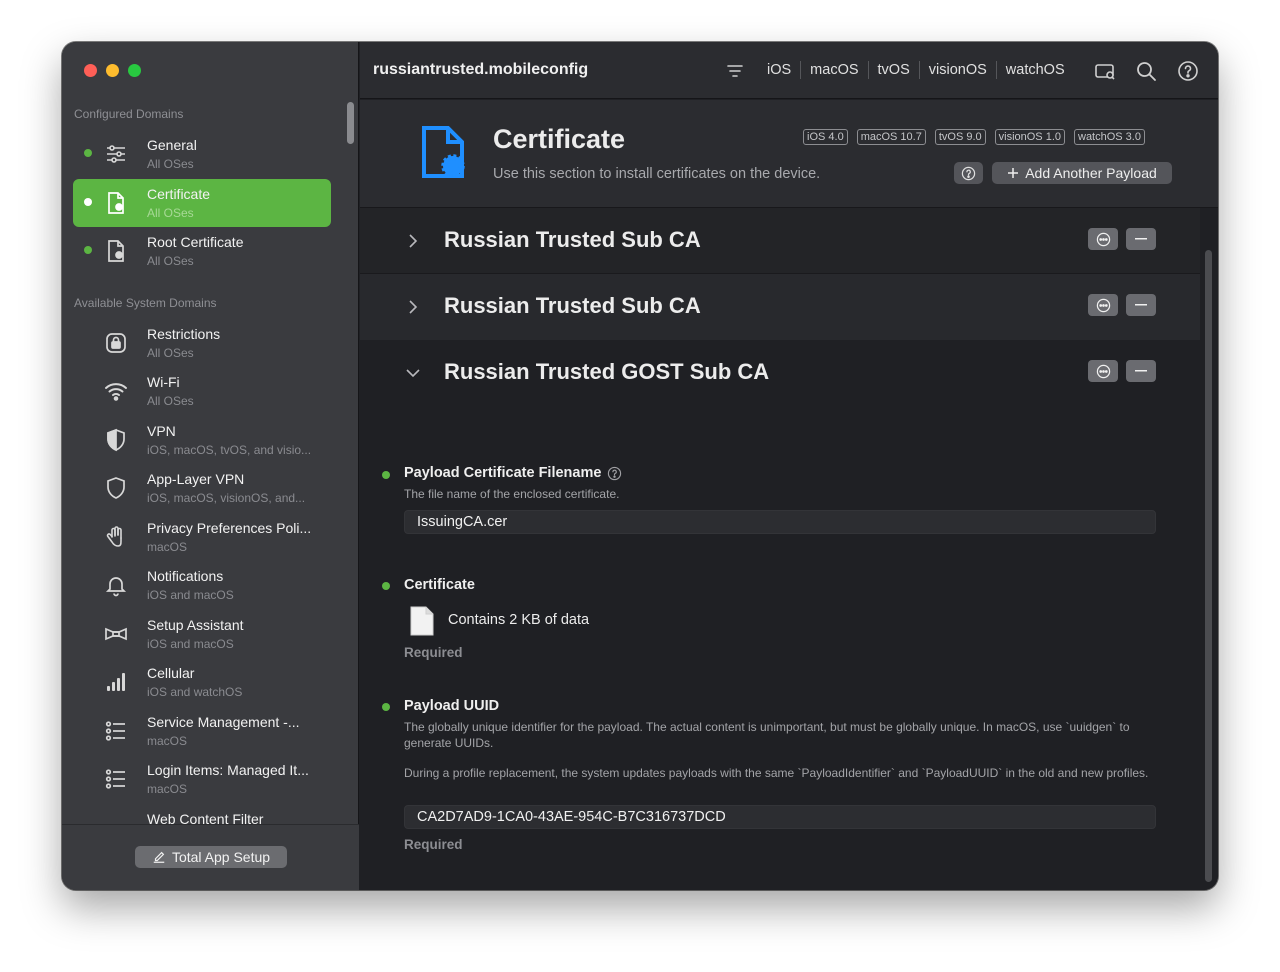  I want to click on field-label-text: Payload Certificate Filename, so click(503, 473).